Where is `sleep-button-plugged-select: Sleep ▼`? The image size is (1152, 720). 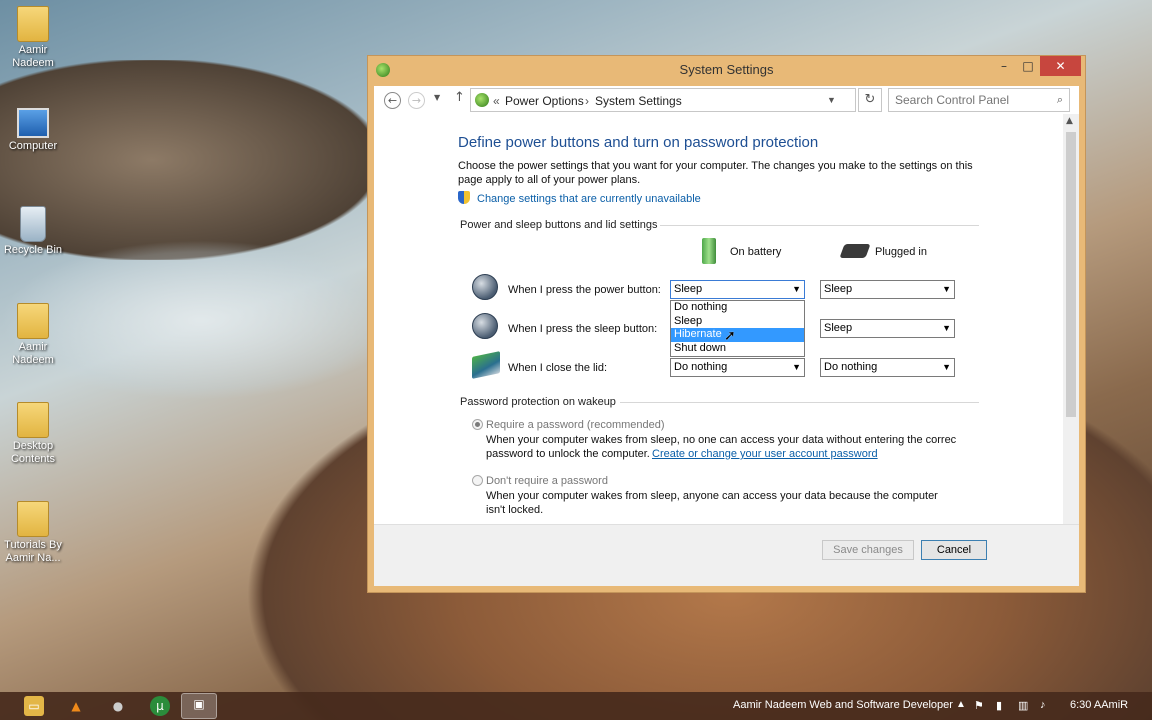
sleep-button-plugged-select: Sleep ▼ is located at coordinates (887, 328).